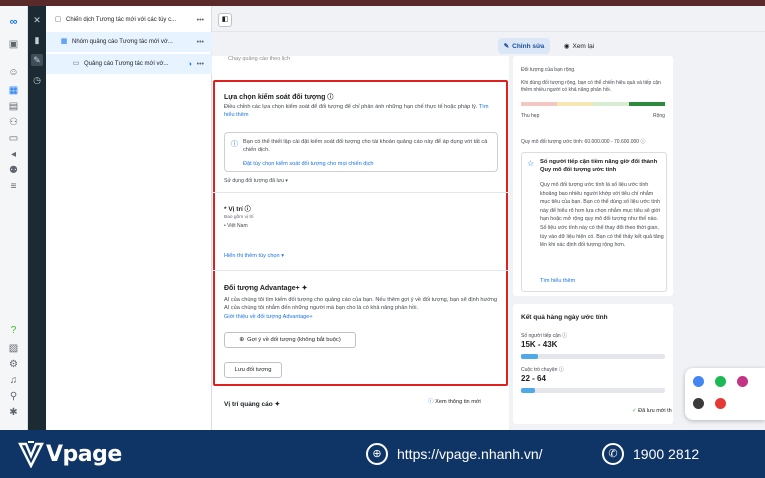 Image resolution: width=765 pixels, height=478 pixels. I want to click on saved-audience-label: Sử dụng đối tượng đã lưu, so click(254, 181).